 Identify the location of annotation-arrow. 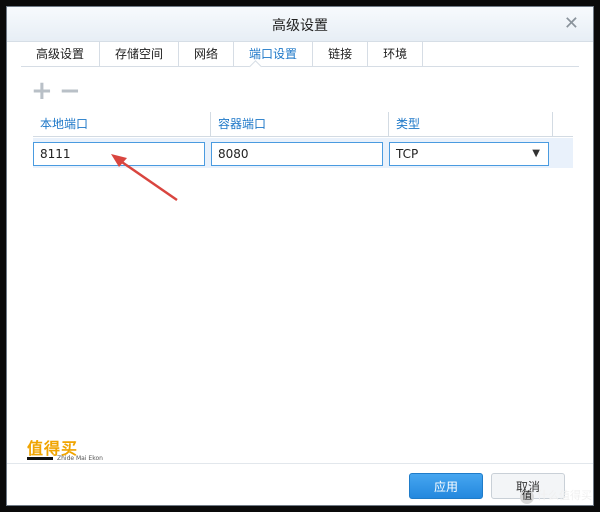
(144, 178).